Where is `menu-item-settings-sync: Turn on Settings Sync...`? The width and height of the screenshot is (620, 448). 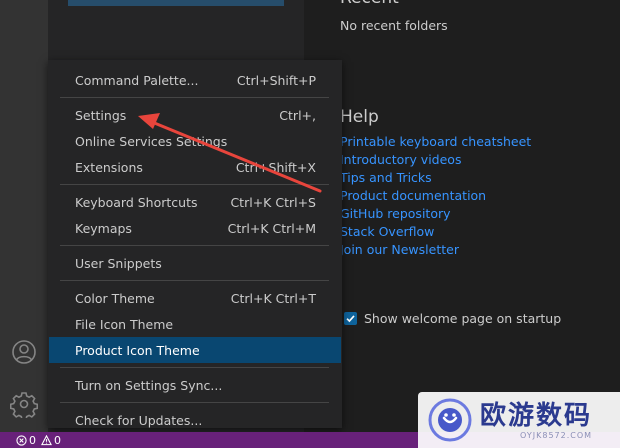
menu-item-settings-sync: Turn on Settings Sync... is located at coordinates (195, 385).